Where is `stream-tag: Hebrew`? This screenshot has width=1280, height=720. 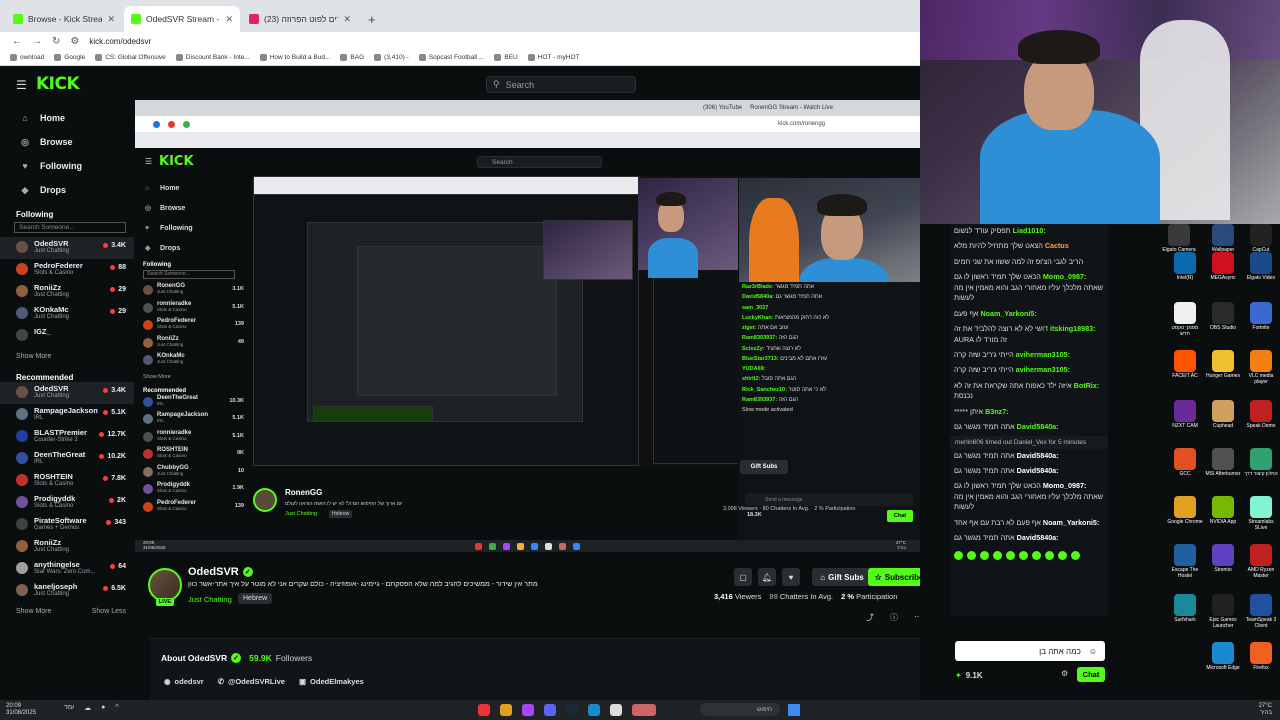 stream-tag: Hebrew is located at coordinates (255, 598).